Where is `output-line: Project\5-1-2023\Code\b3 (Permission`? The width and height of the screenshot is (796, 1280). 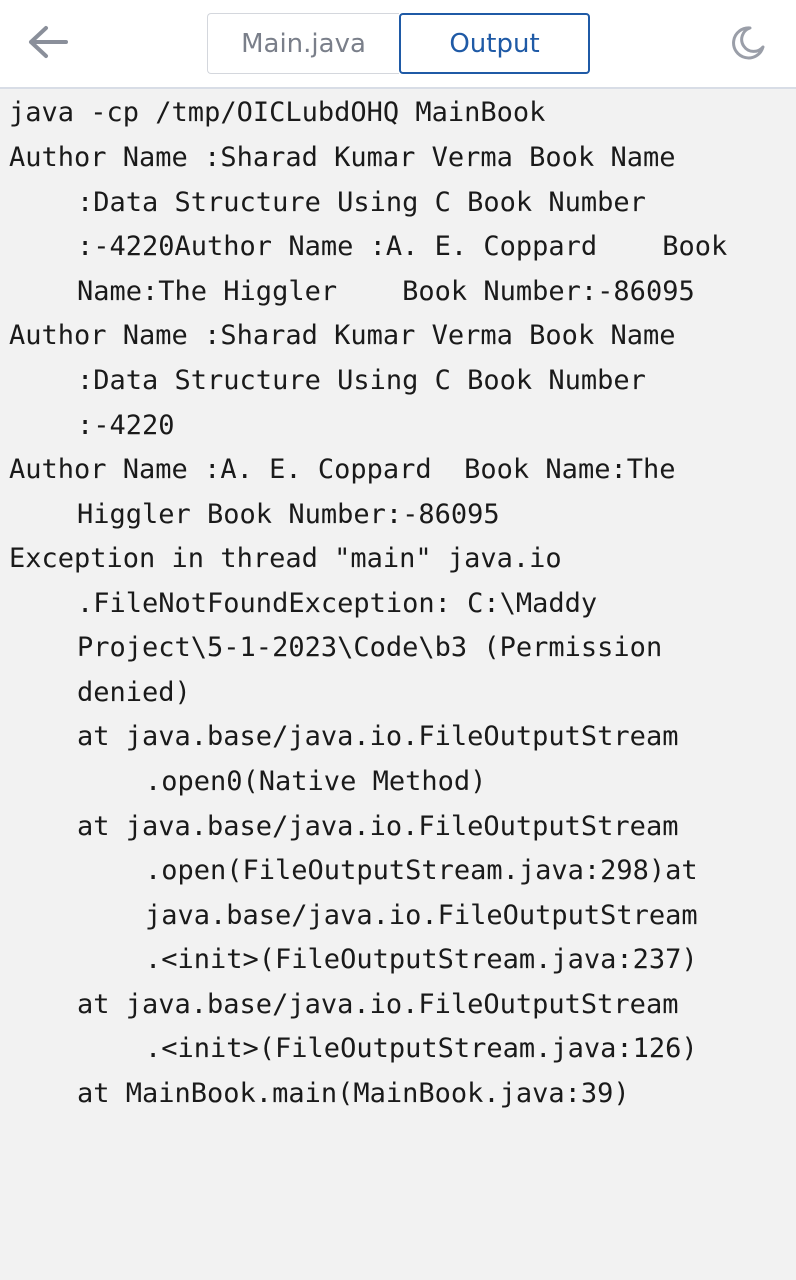 output-line: Project\5-1-2023\Code\b3 (Permission is located at coordinates (370, 647).